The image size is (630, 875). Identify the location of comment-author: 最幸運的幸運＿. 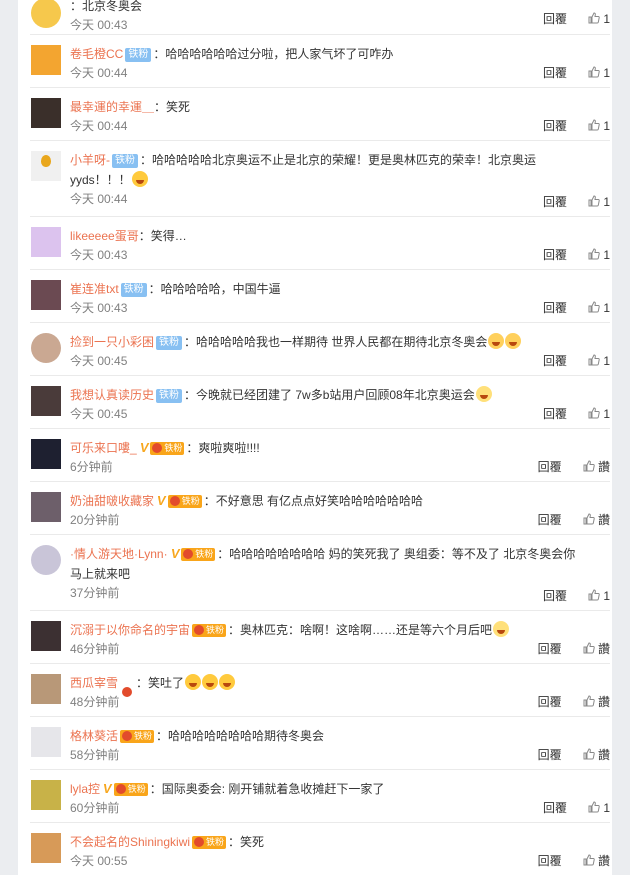
(112, 107).